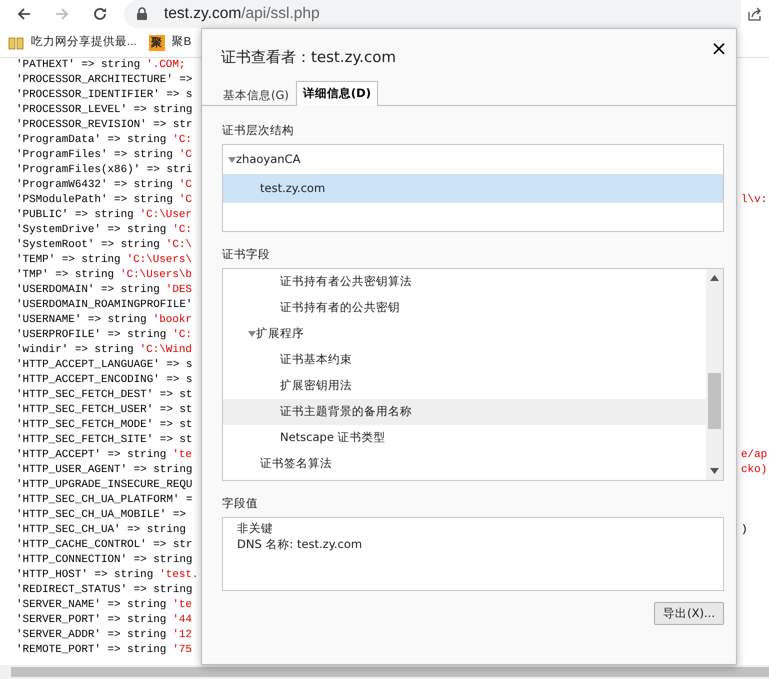 Image resolution: width=769 pixels, height=679 pixels. What do you see at coordinates (16, 42) in the screenshot?
I see `book-icon` at bounding box center [16, 42].